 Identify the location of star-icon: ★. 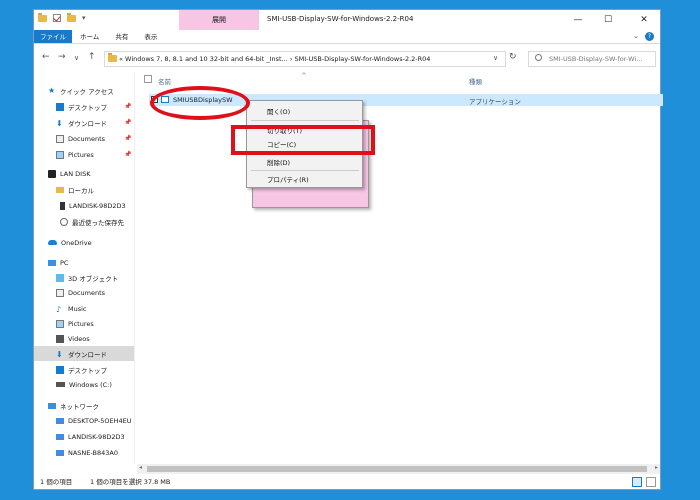
(52, 90).